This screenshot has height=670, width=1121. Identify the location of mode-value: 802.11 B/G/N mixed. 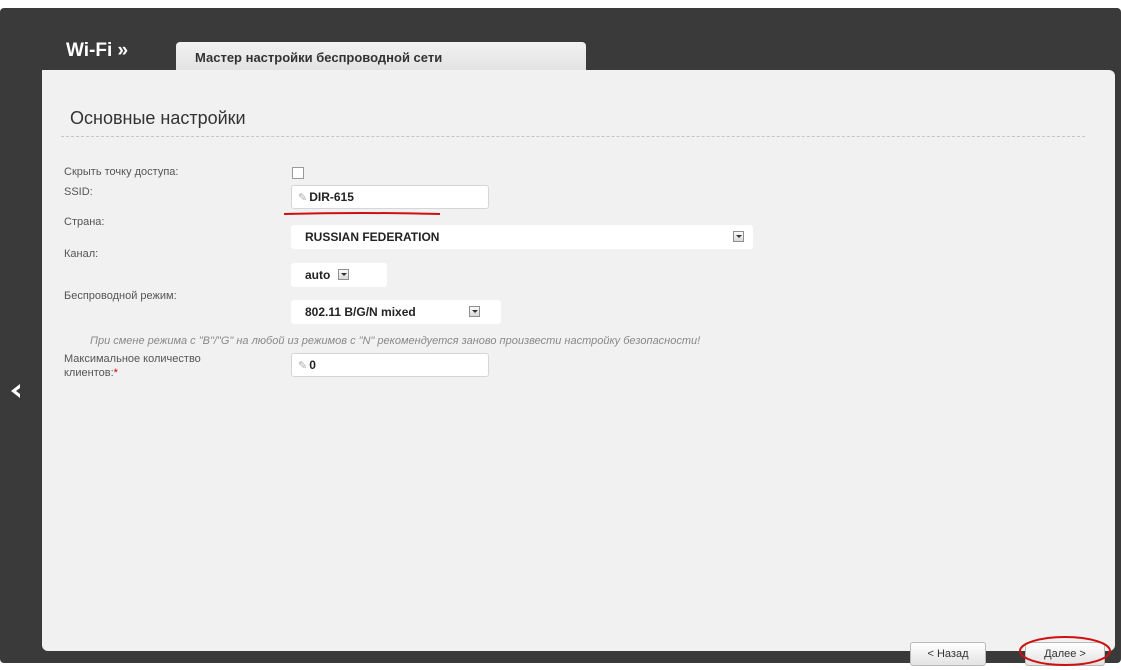
(360, 312).